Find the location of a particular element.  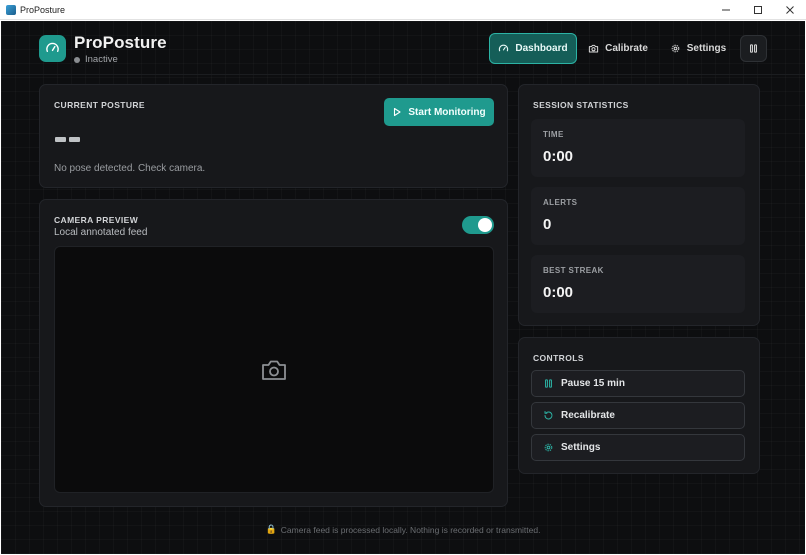

stat-best-streak: BEST STREAK 0:00 is located at coordinates (638, 284).